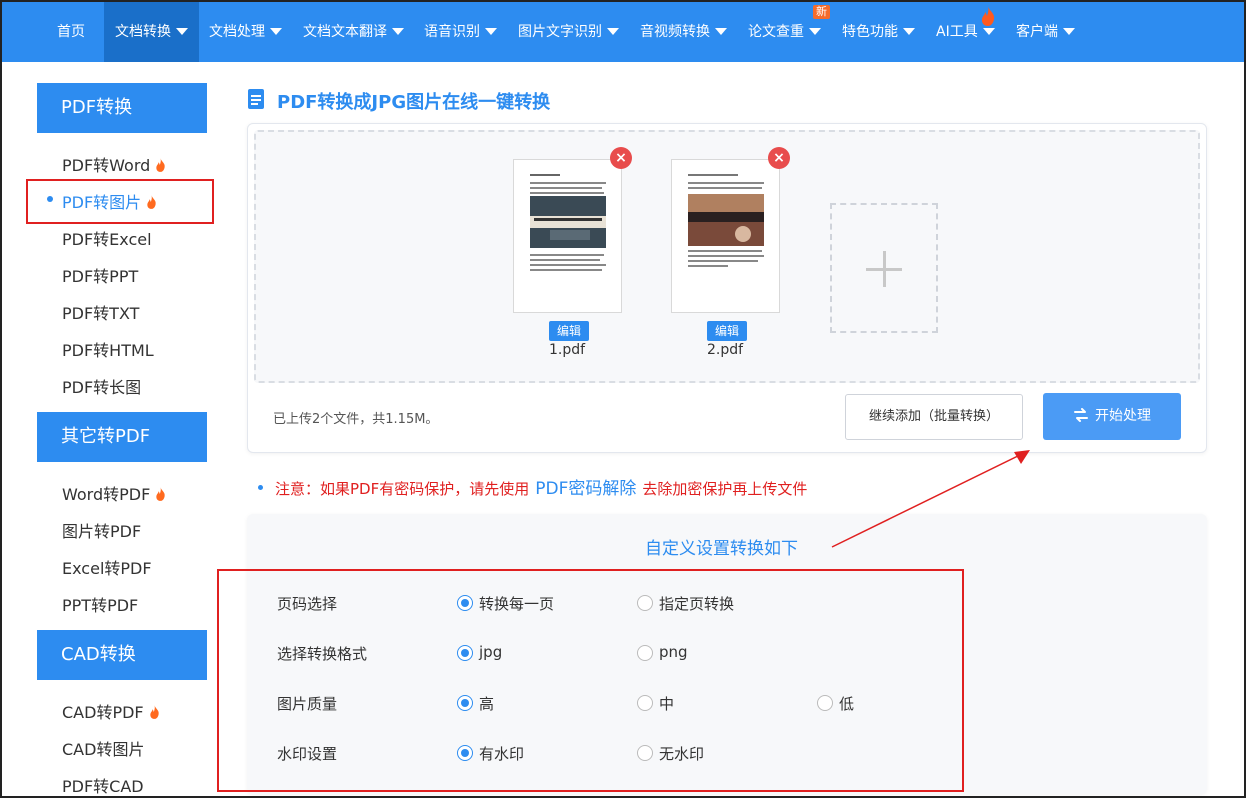  Describe the element at coordinates (725, 489) in the screenshot. I see `note-suffix: 去除加密保护再上传文件` at that location.